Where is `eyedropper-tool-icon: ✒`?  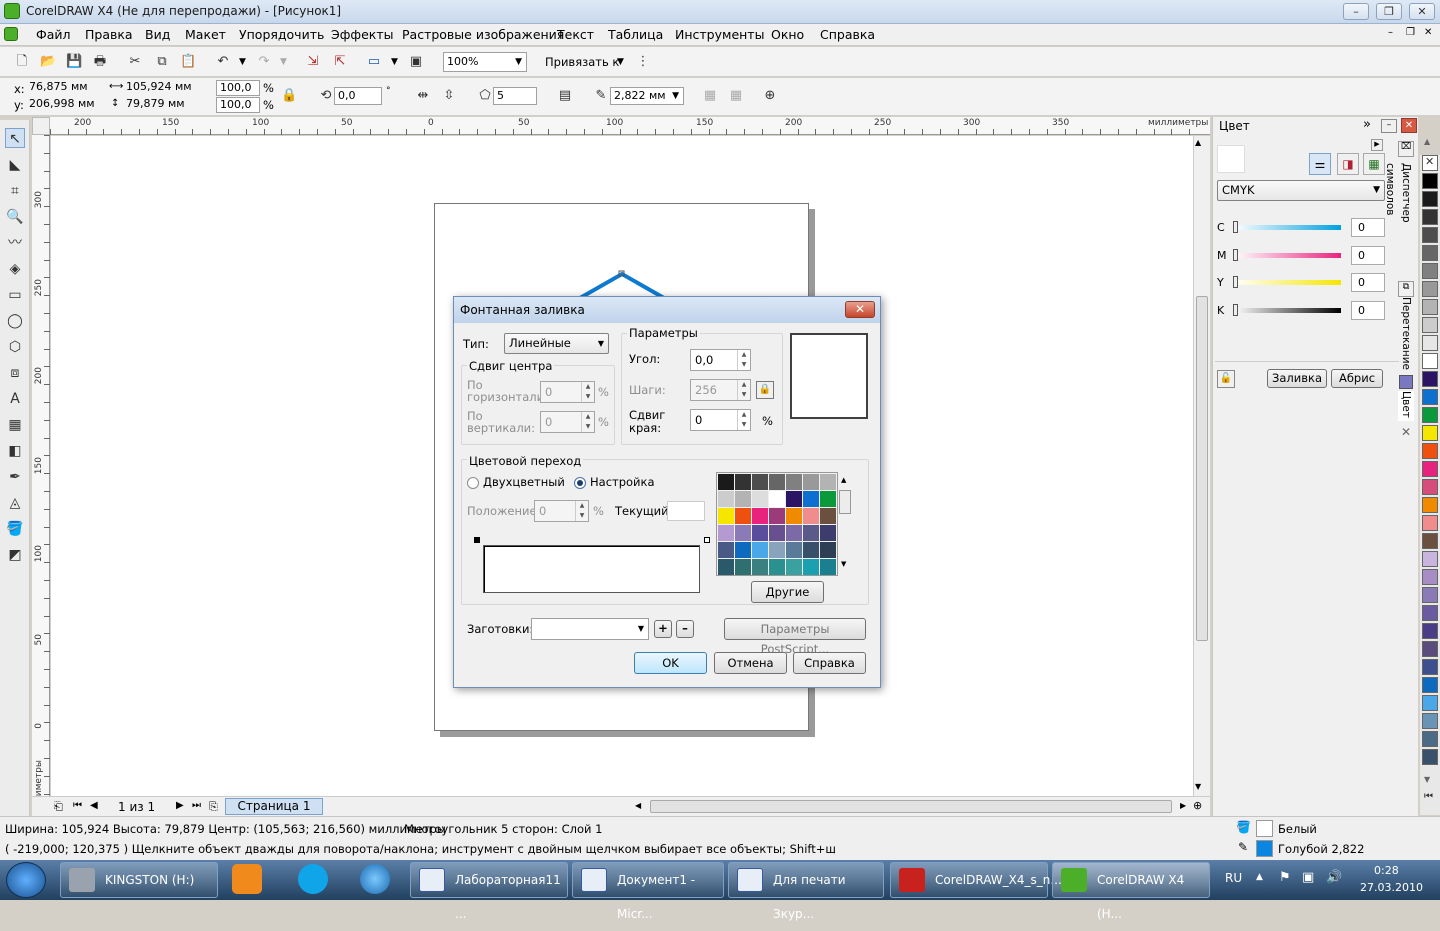 eyedropper-tool-icon: ✒ is located at coordinates (15, 477).